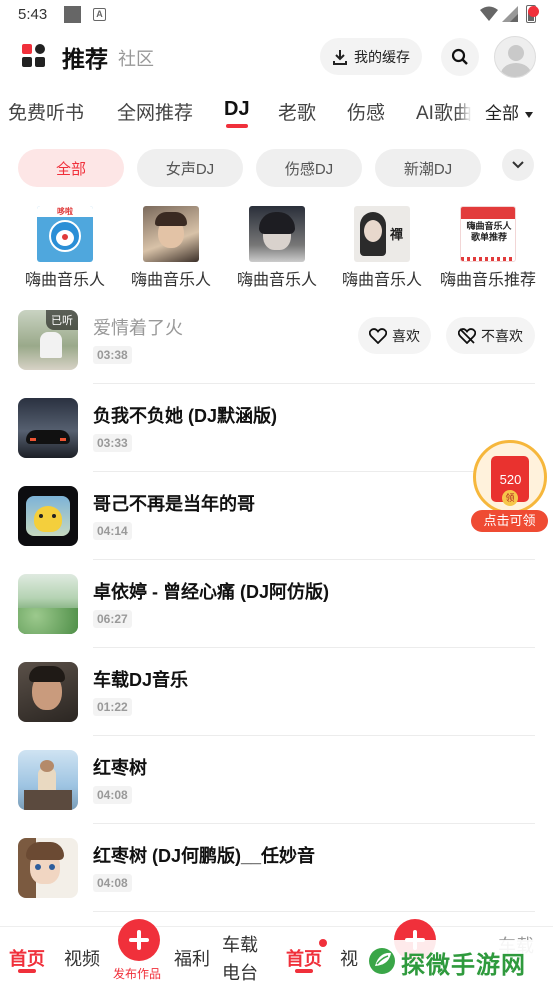  What do you see at coordinates (467, 335) in the screenshot?
I see `heart-broken-icon` at bounding box center [467, 335].